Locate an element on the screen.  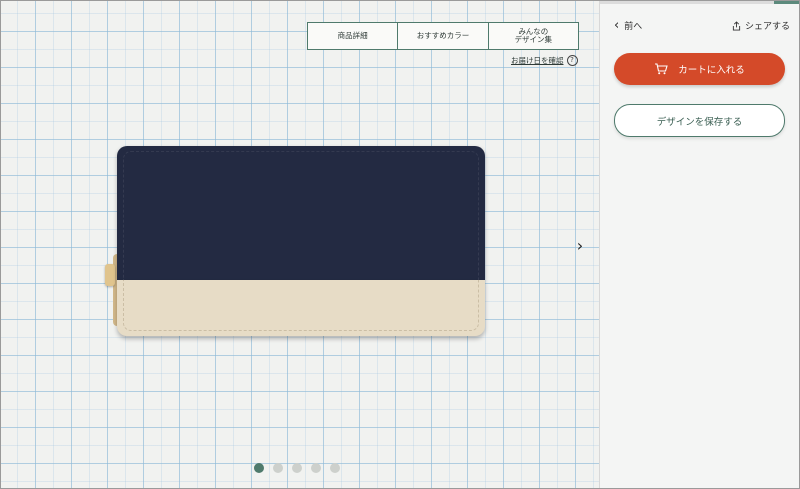
add-to-cart-button: カートに入れる is located at coordinates (699, 69).